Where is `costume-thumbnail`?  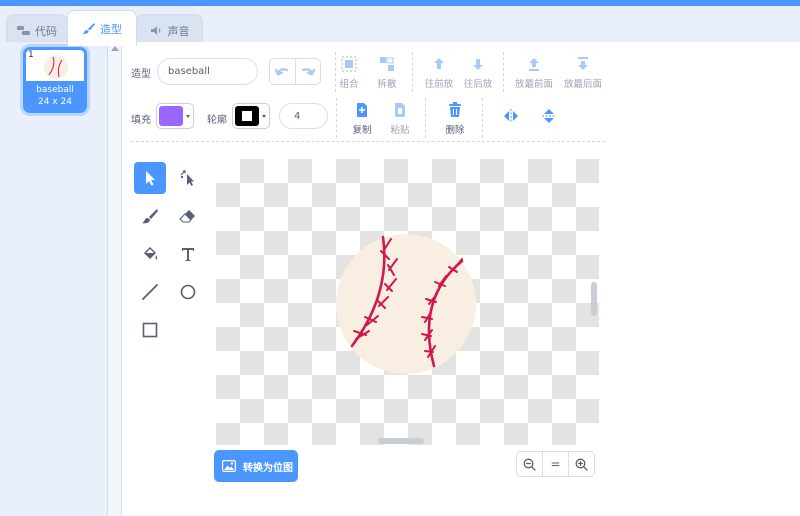 costume-thumbnail is located at coordinates (56, 67).